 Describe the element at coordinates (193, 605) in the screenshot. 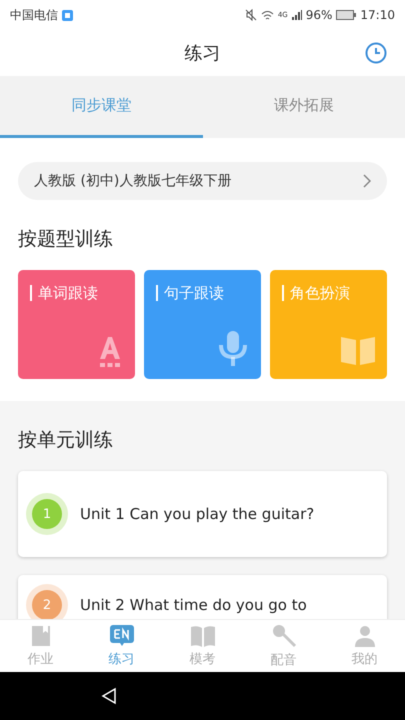

I see `unit-title: Unit 2 What time do you go to` at that location.